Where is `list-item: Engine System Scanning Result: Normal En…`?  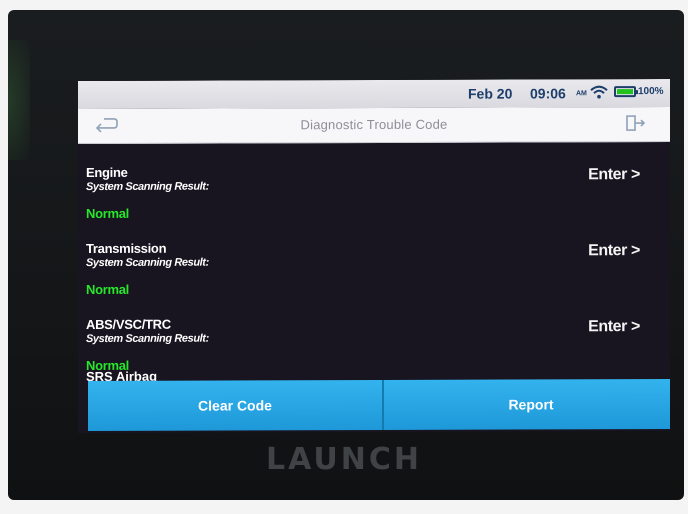
list-item: Engine System Scanning Result: Normal En… is located at coordinates (374, 202).